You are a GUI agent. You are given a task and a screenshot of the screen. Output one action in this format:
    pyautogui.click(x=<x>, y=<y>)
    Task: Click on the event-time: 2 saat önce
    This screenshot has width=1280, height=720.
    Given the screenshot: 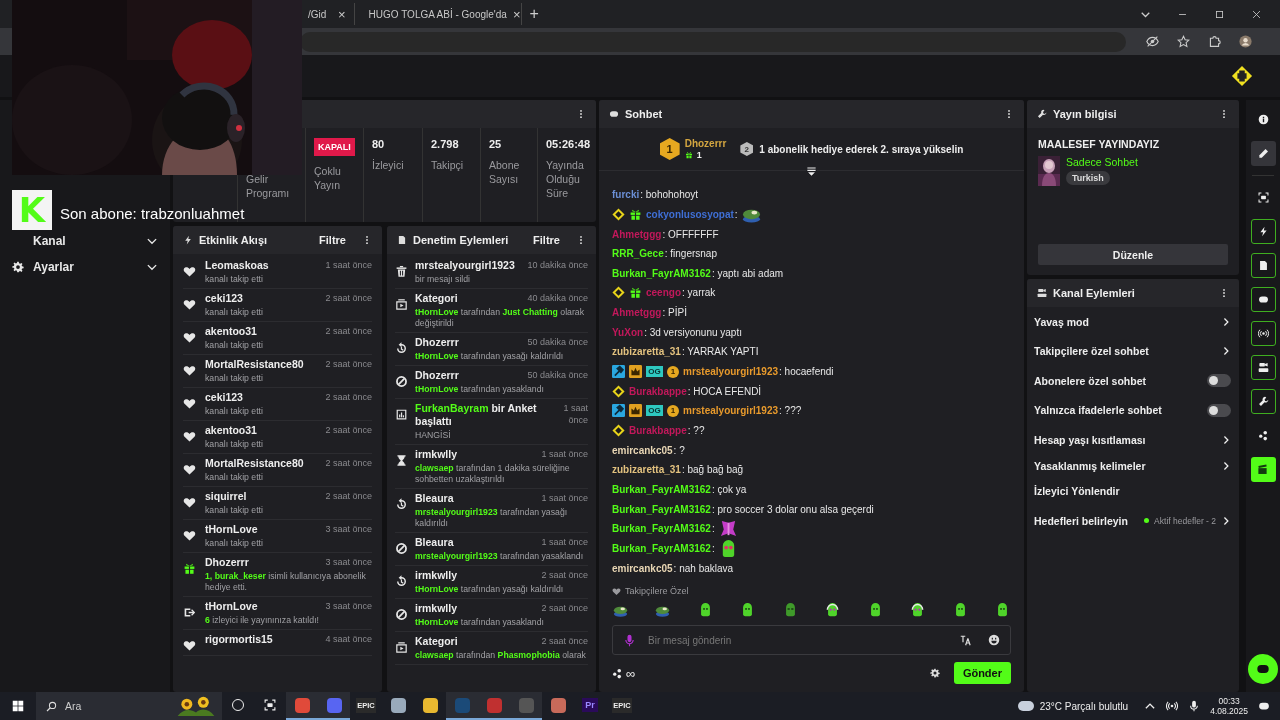 What is the action you would take?
    pyautogui.click(x=348, y=298)
    